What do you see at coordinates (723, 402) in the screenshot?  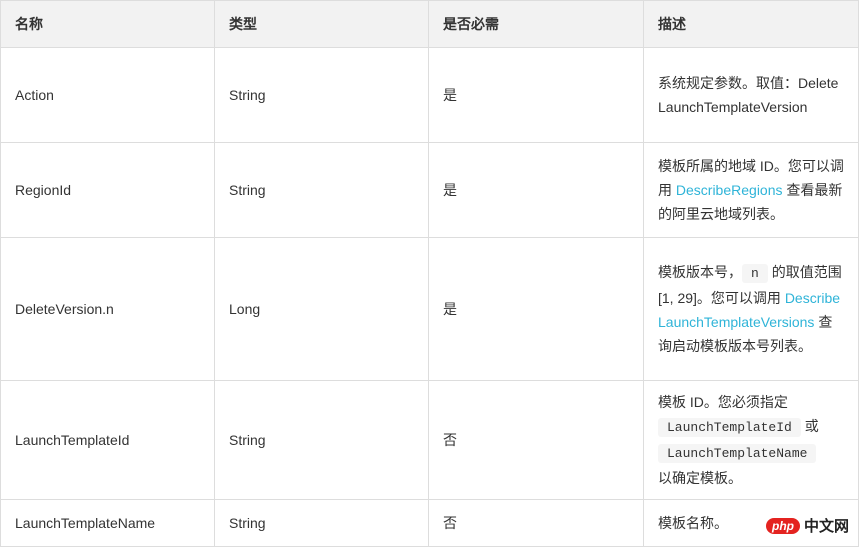 I see `description-text: 模板 ID。您必须指定` at bounding box center [723, 402].